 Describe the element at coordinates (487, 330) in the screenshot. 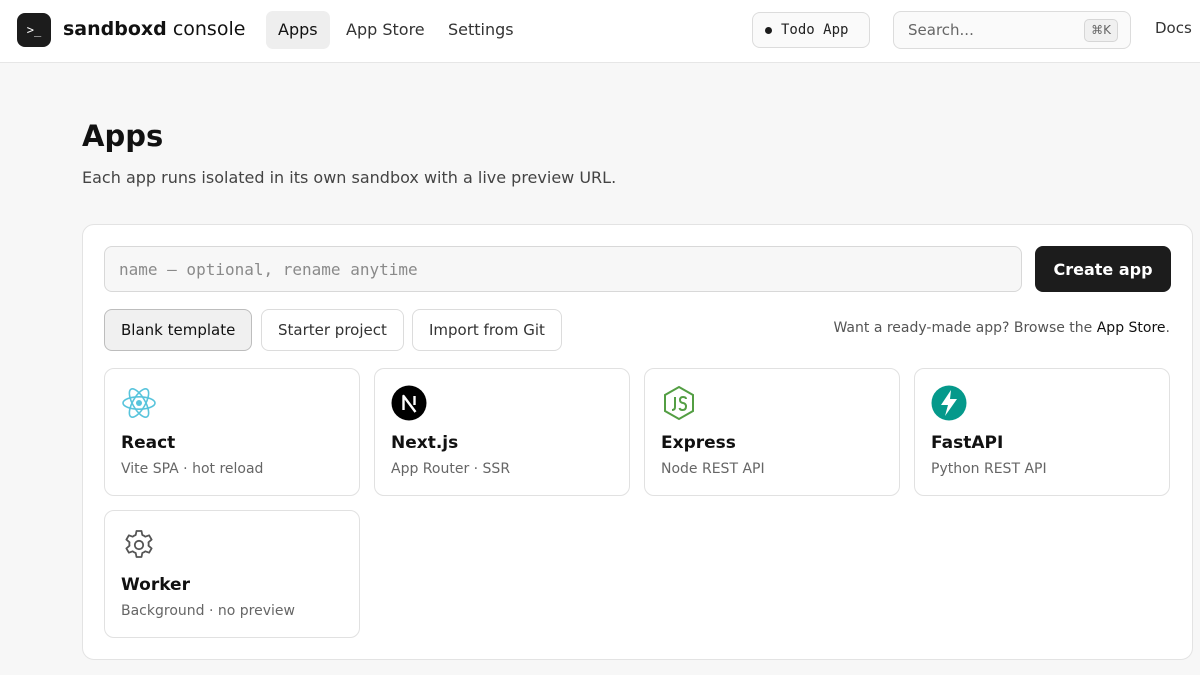

I see `import-from-git-option: Import from Git` at that location.